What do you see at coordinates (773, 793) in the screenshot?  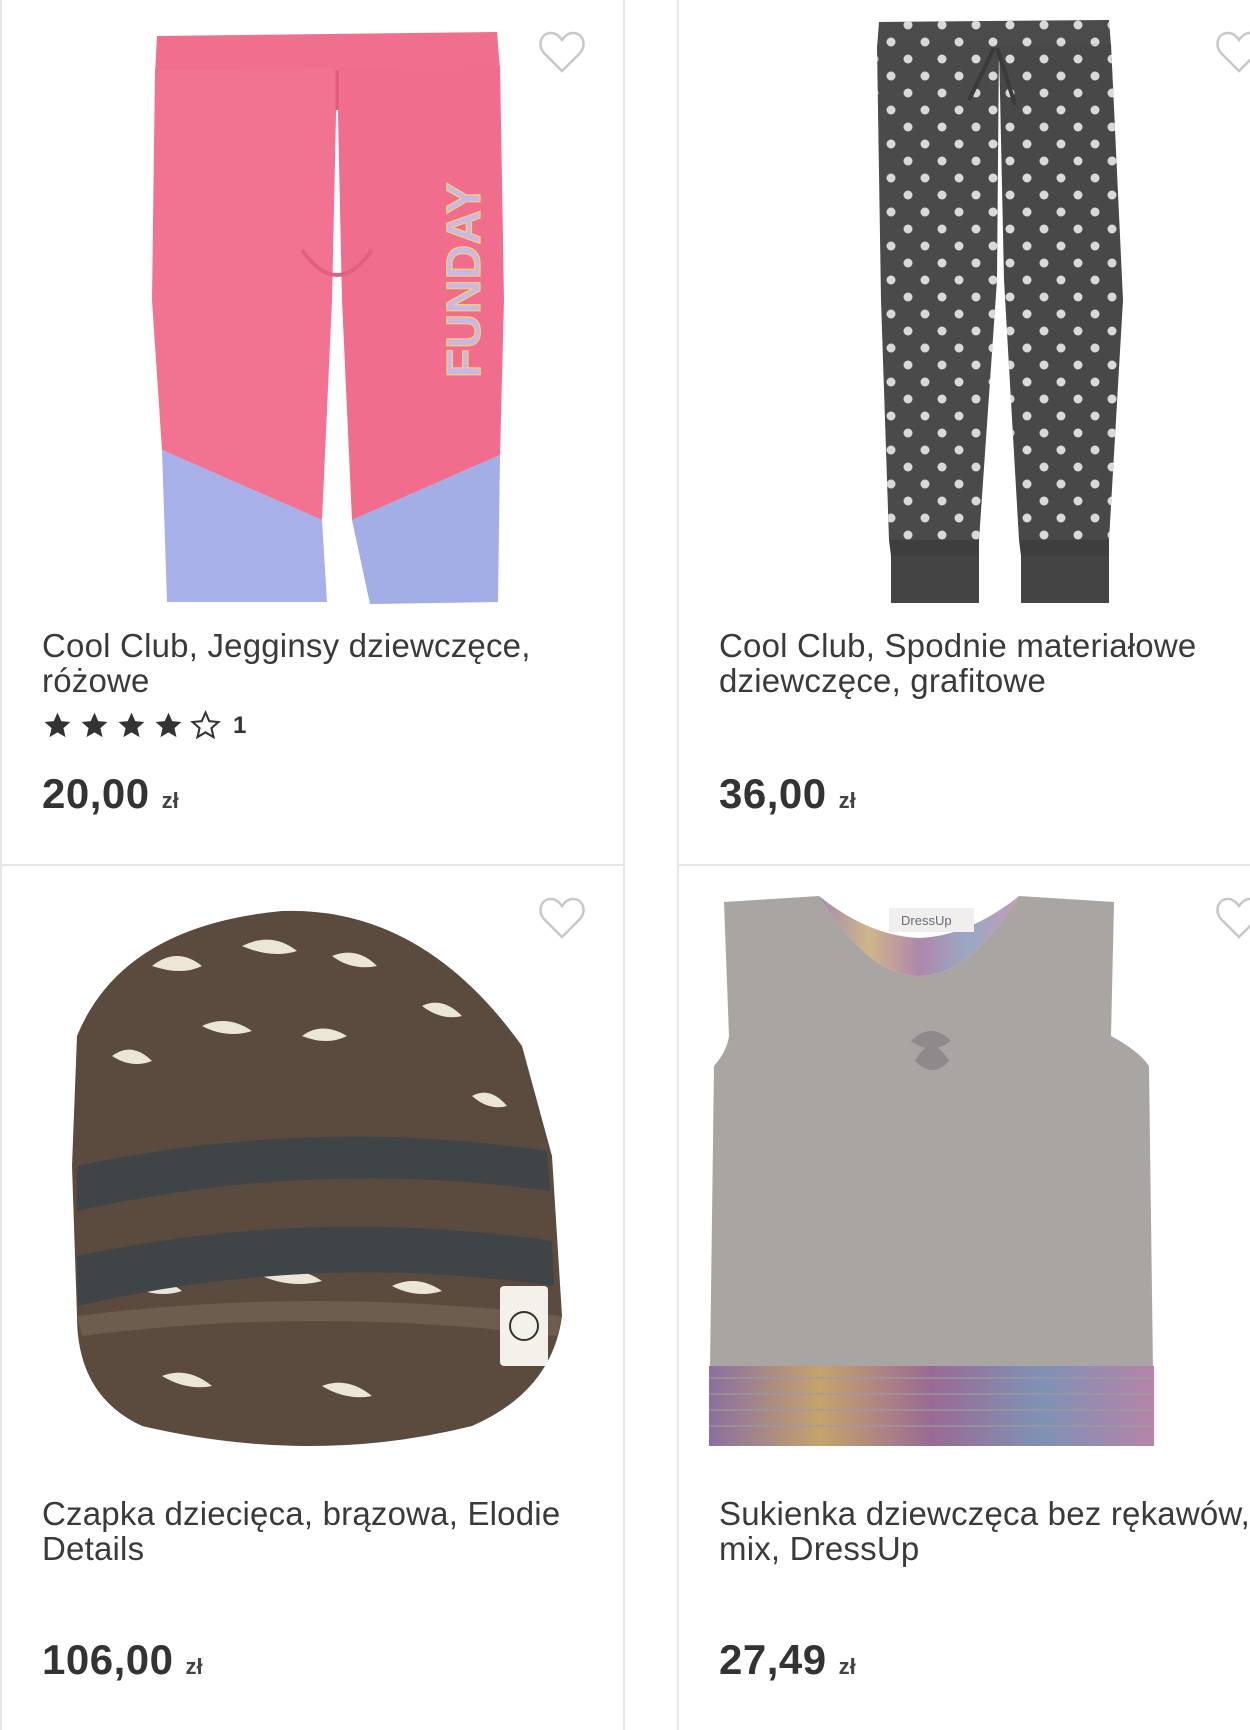 I see `price-amount: 36,00` at bounding box center [773, 793].